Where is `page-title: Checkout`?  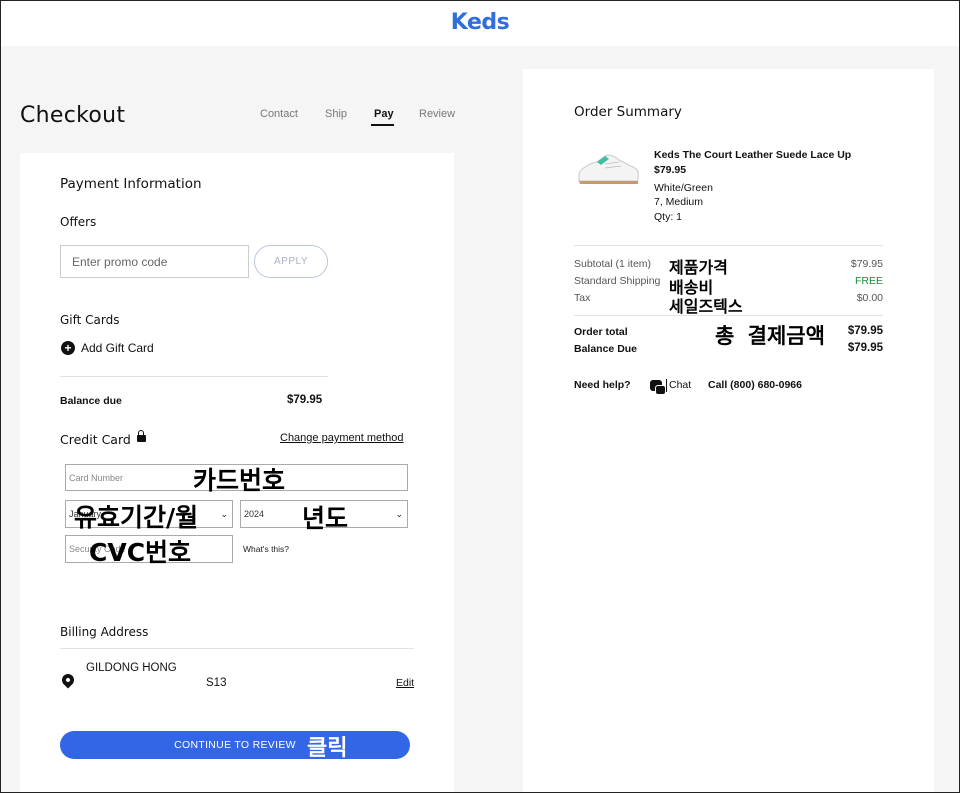
page-title: Checkout is located at coordinates (73, 115).